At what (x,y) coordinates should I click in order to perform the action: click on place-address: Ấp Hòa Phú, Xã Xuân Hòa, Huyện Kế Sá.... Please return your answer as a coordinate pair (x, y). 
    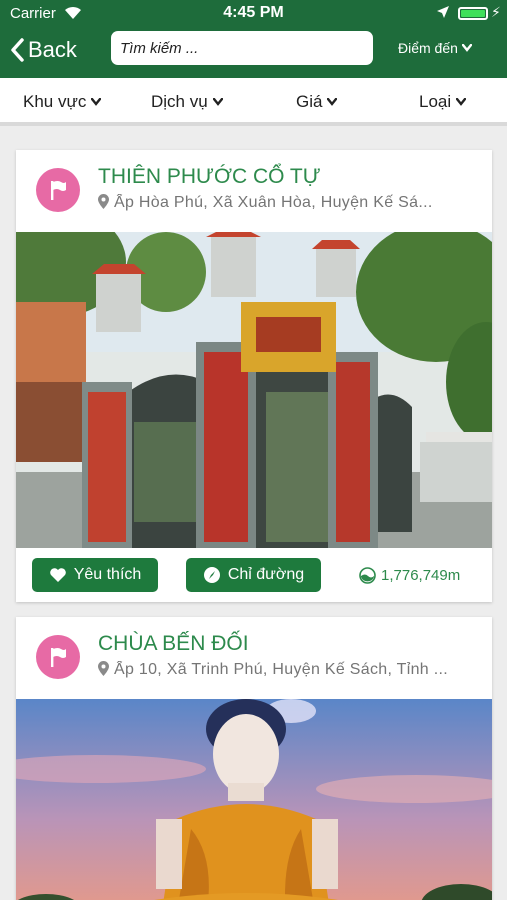
    Looking at the image, I should click on (288, 203).